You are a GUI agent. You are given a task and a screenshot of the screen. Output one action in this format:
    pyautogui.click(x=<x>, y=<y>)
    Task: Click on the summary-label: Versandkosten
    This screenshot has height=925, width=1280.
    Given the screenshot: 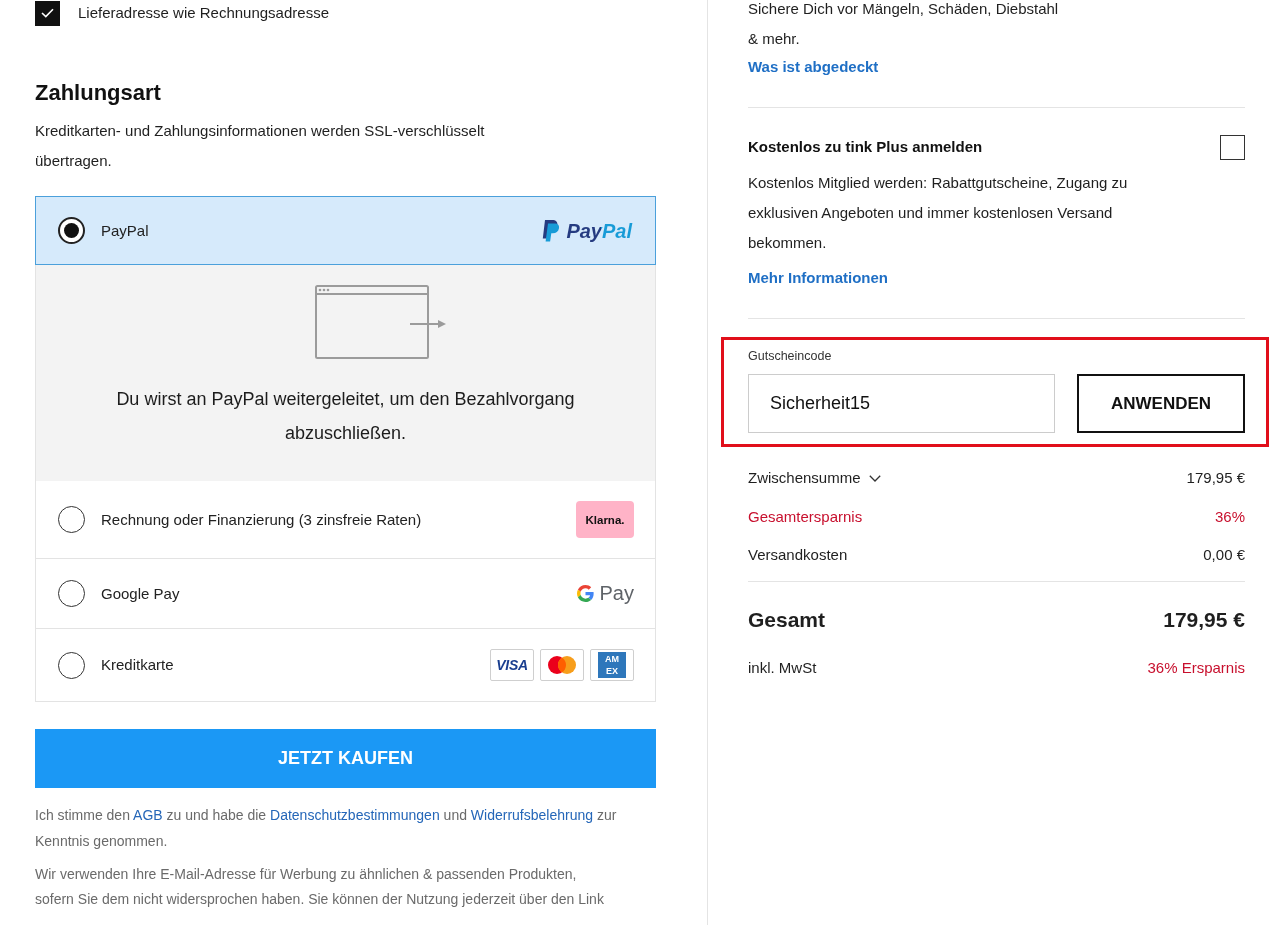 What is the action you would take?
    pyautogui.click(x=798, y=555)
    